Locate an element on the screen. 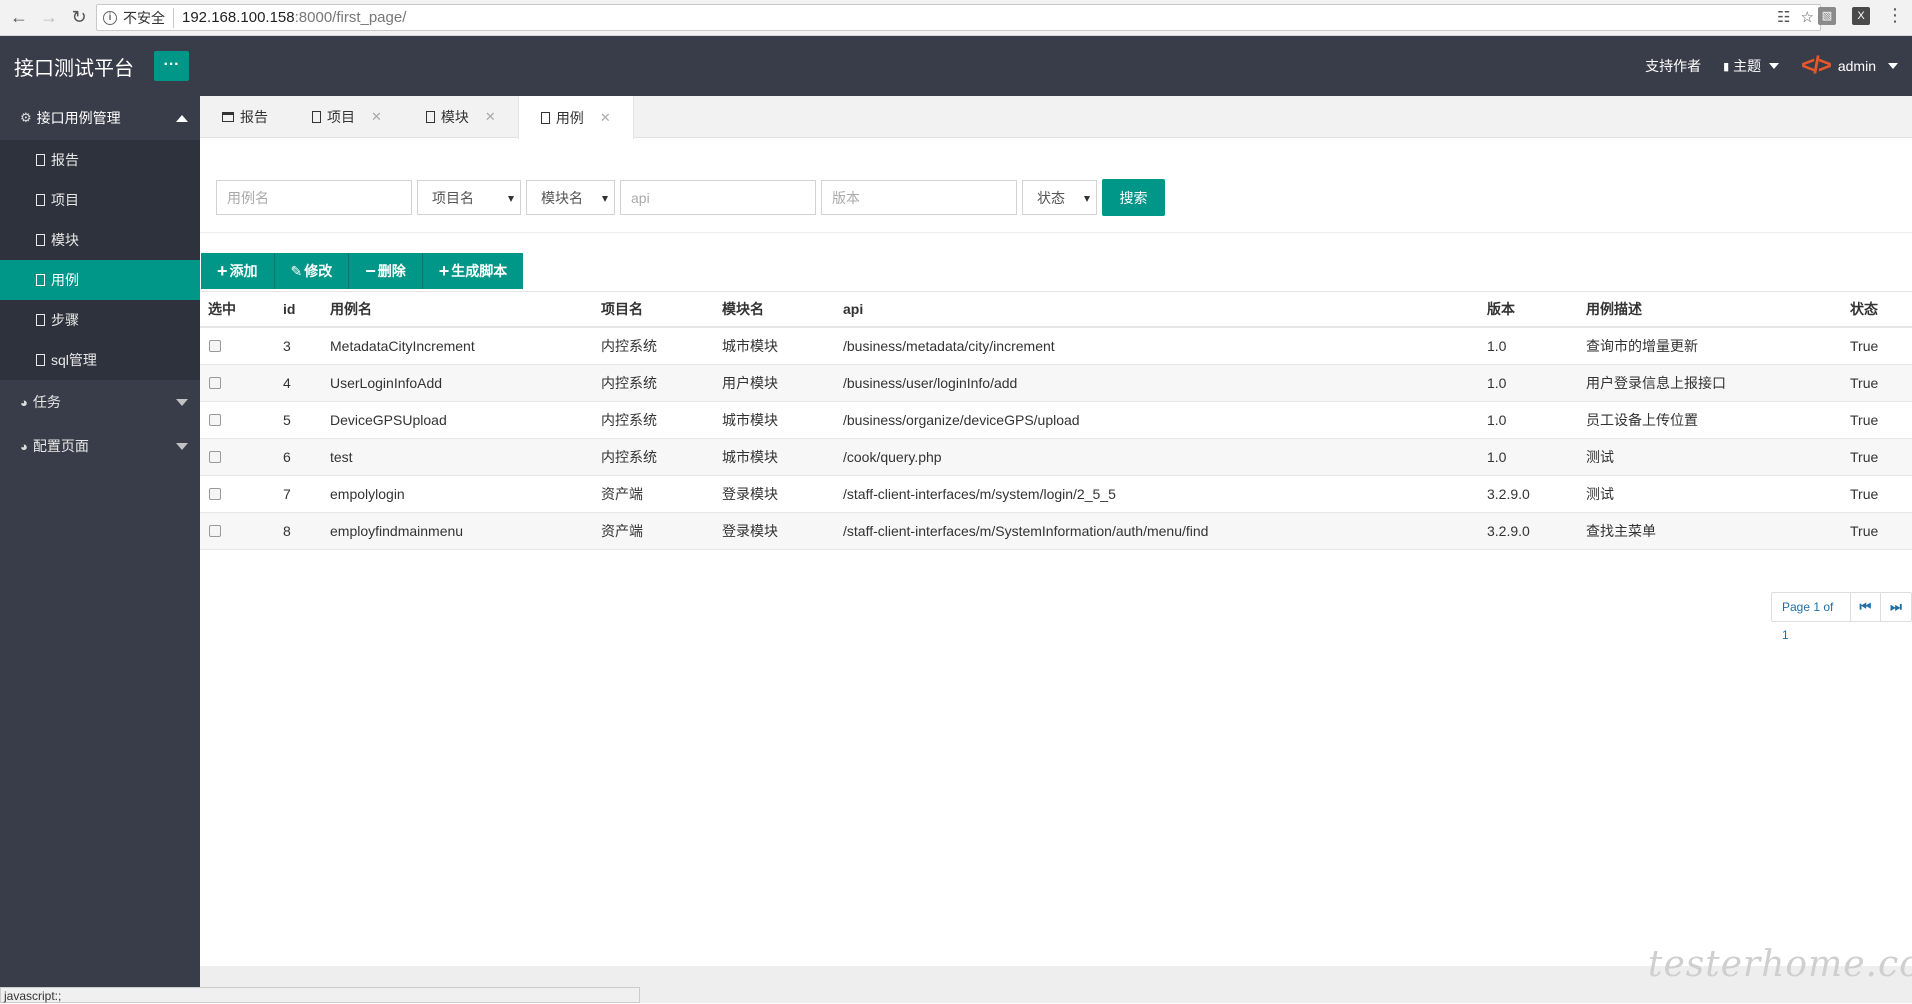 Image resolution: width=1912 pixels, height=1004 pixels. info-icon: i is located at coordinates (110, 17).